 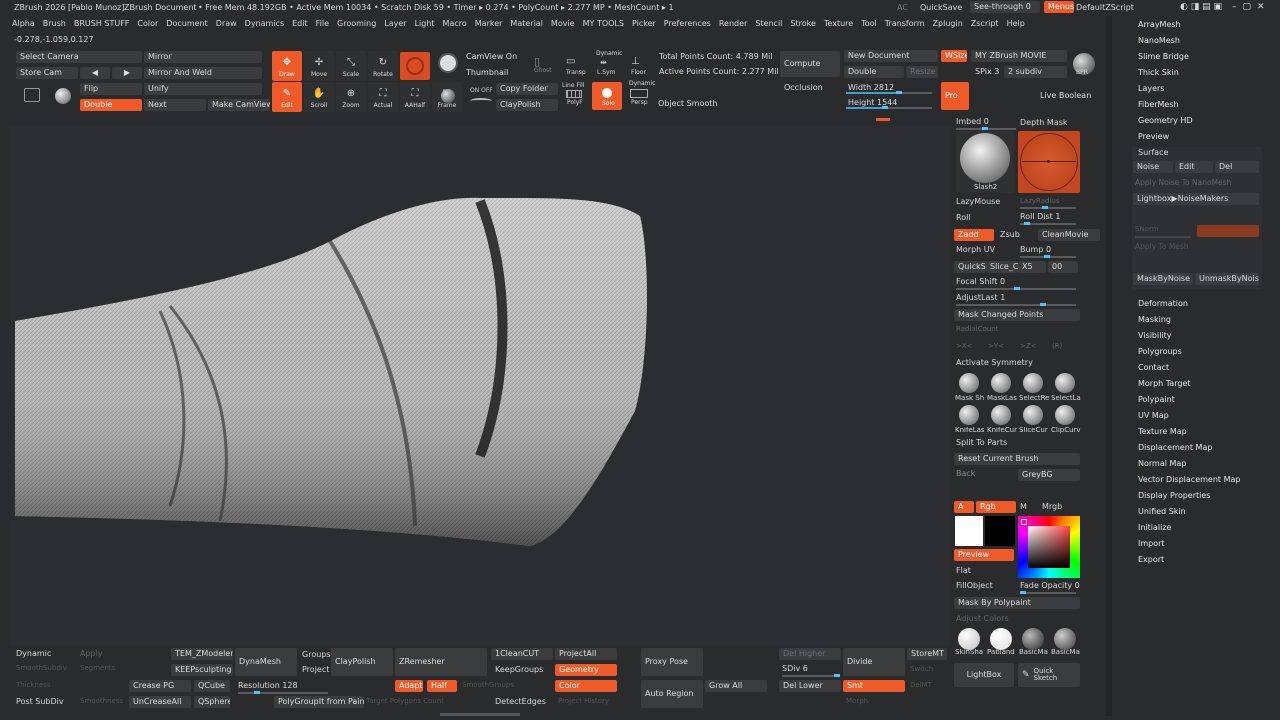 What do you see at coordinates (1048, 256) in the screenshot?
I see `bump-track` at bounding box center [1048, 256].